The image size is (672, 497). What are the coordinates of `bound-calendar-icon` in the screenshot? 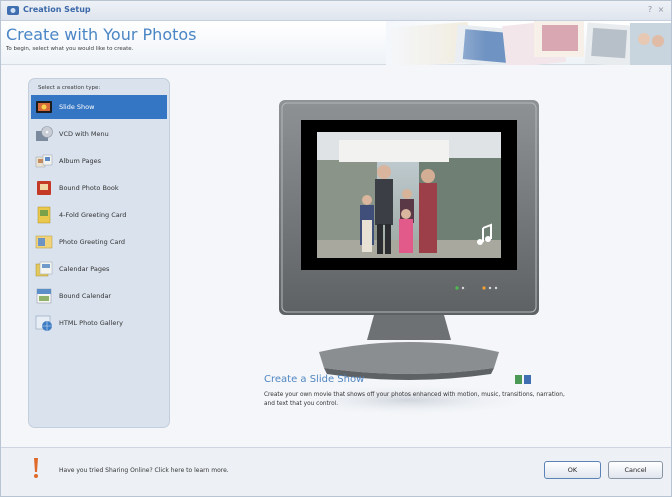 It's located at (44, 296).